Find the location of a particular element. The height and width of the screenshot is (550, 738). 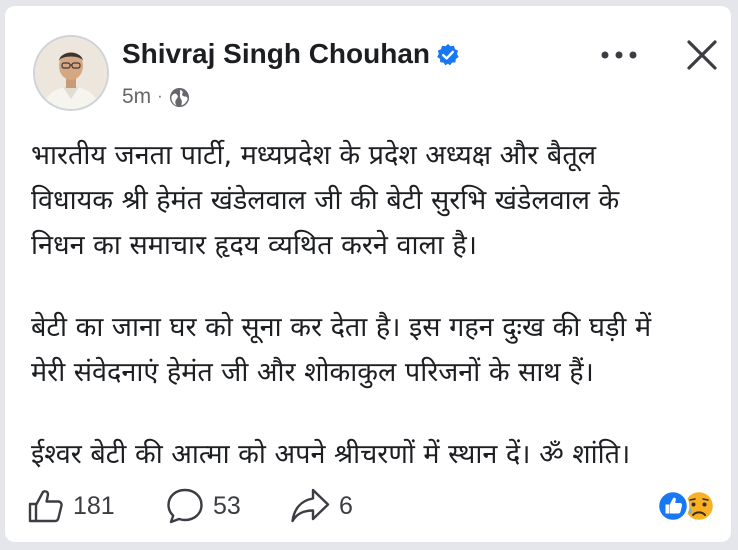

like-reaction-icon is located at coordinates (673, 506).